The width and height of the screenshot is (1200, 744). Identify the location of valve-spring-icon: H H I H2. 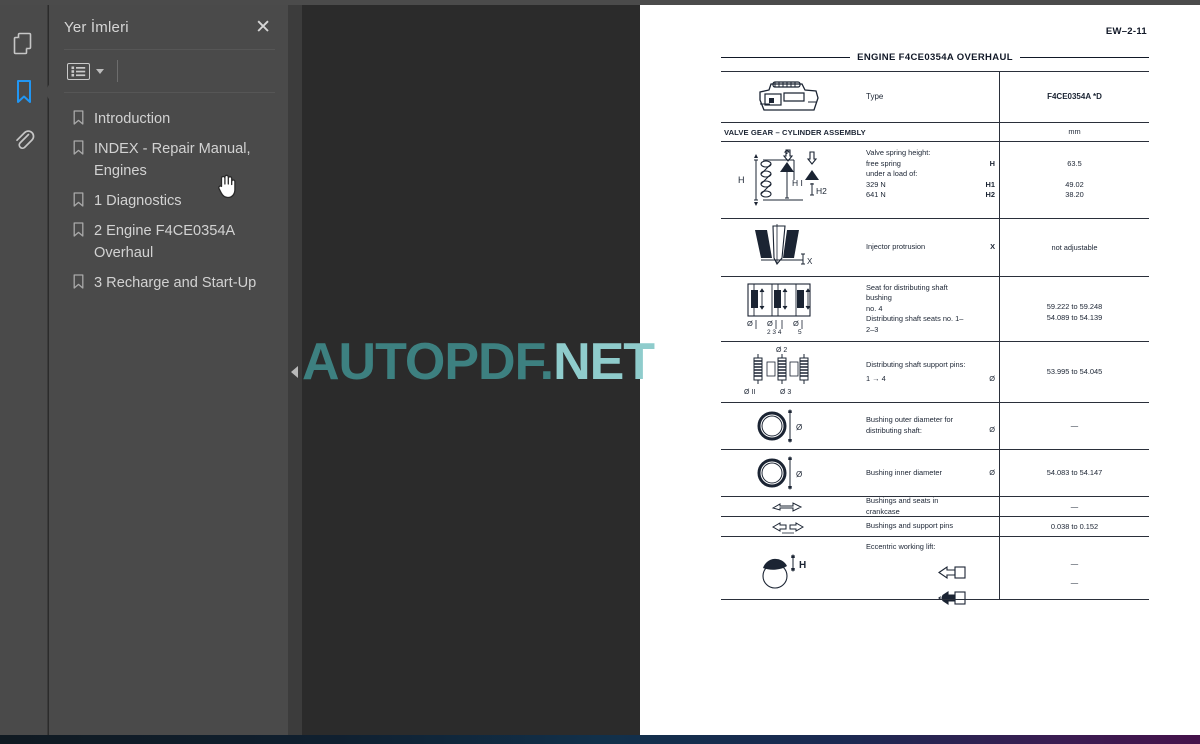
(788, 180).